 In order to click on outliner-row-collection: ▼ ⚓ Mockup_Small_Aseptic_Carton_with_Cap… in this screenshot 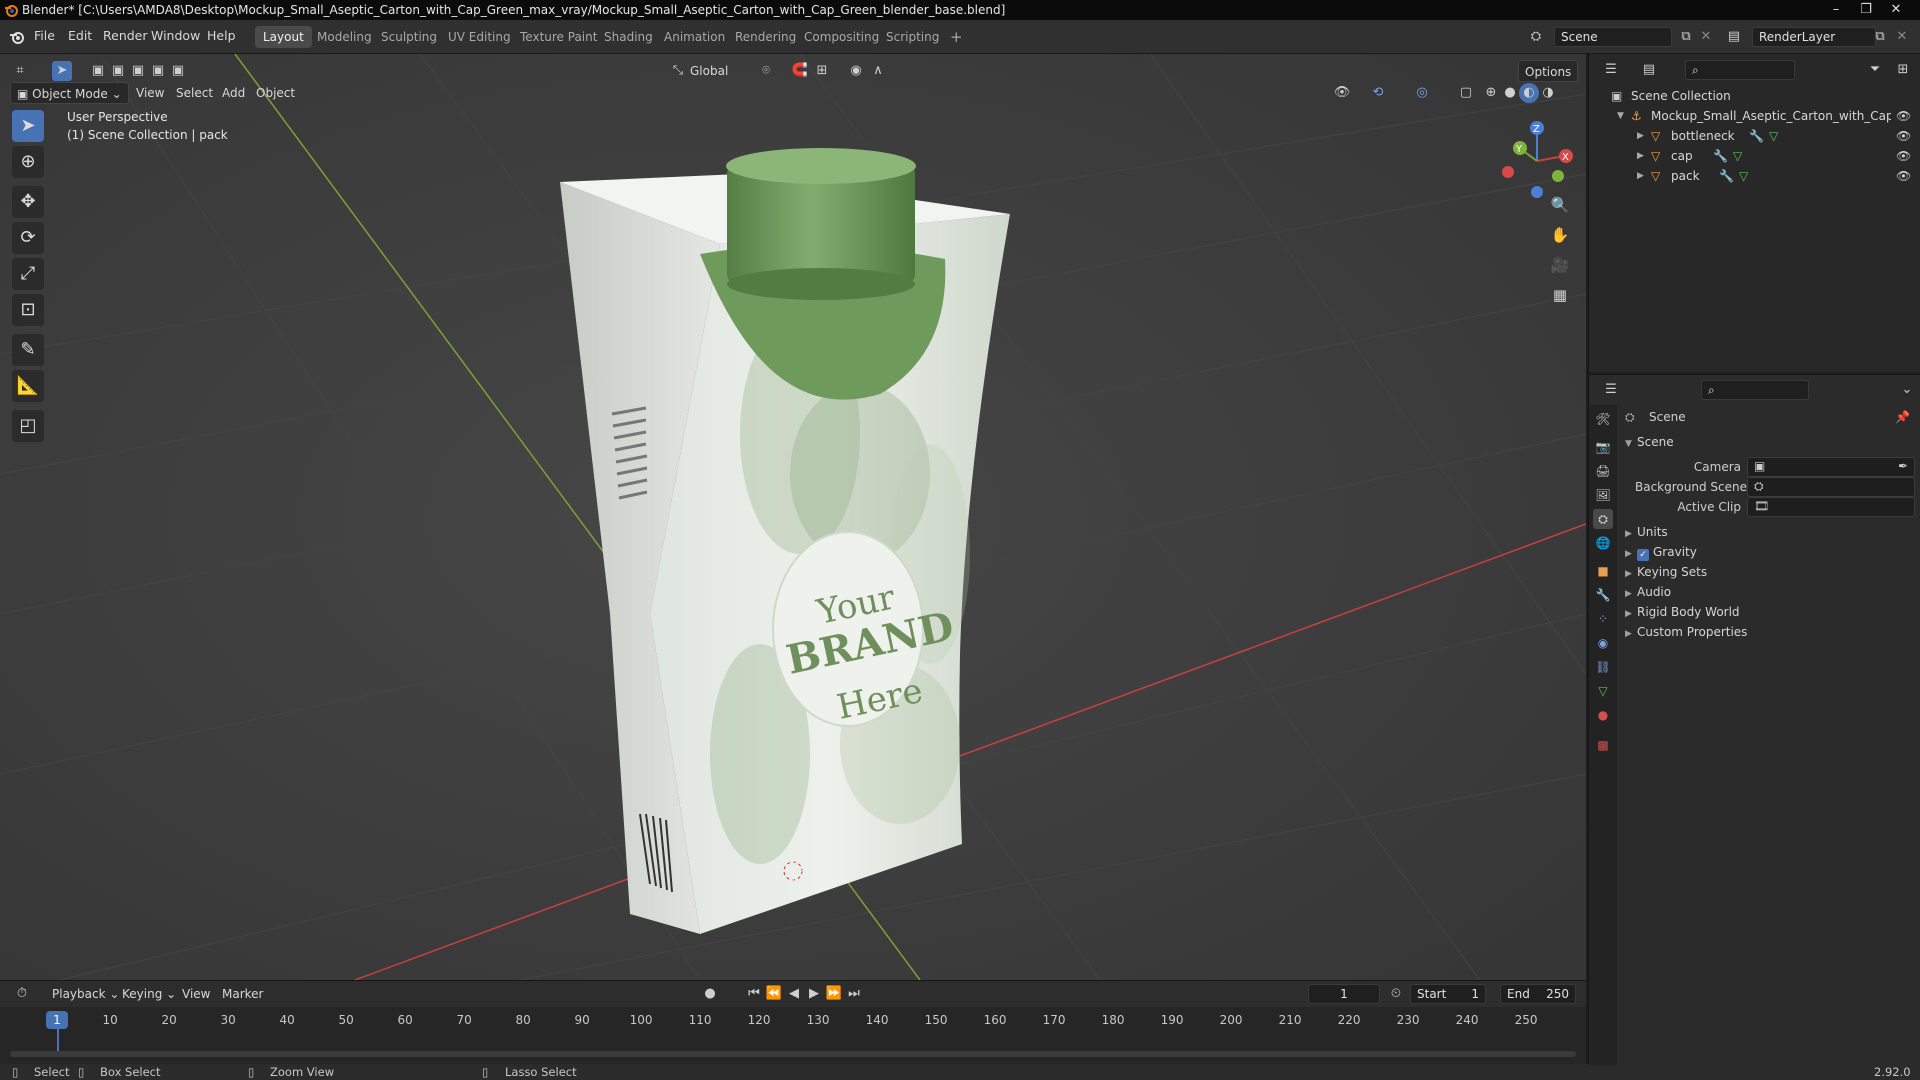, I will do `click(1754, 116)`.